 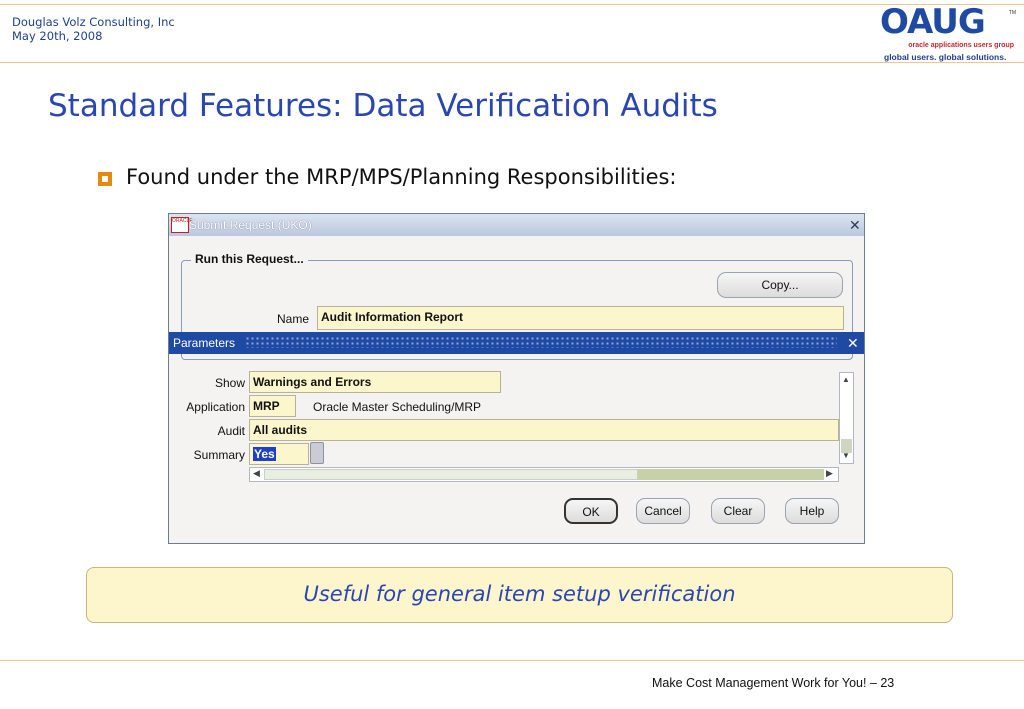 What do you see at coordinates (219, 455) in the screenshot?
I see `summary-label: Summary` at bounding box center [219, 455].